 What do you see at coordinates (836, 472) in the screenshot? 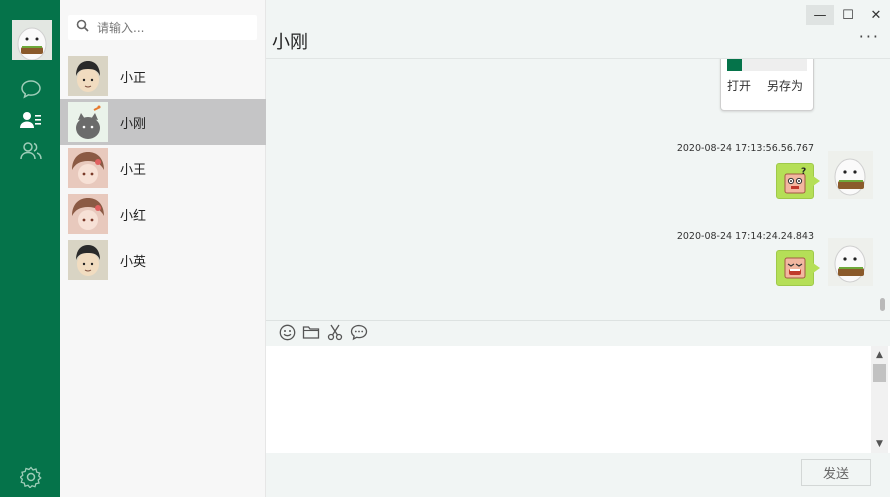
I see `send-button: 发送` at bounding box center [836, 472].